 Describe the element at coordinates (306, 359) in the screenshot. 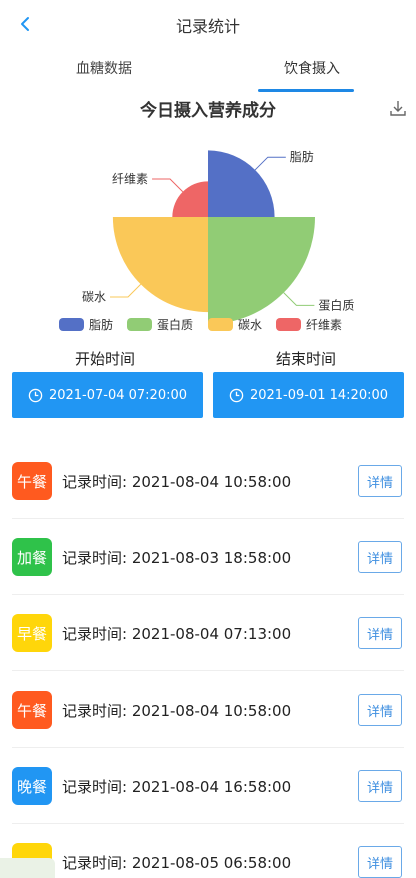

I see `end-time-label: 结束时间` at that location.